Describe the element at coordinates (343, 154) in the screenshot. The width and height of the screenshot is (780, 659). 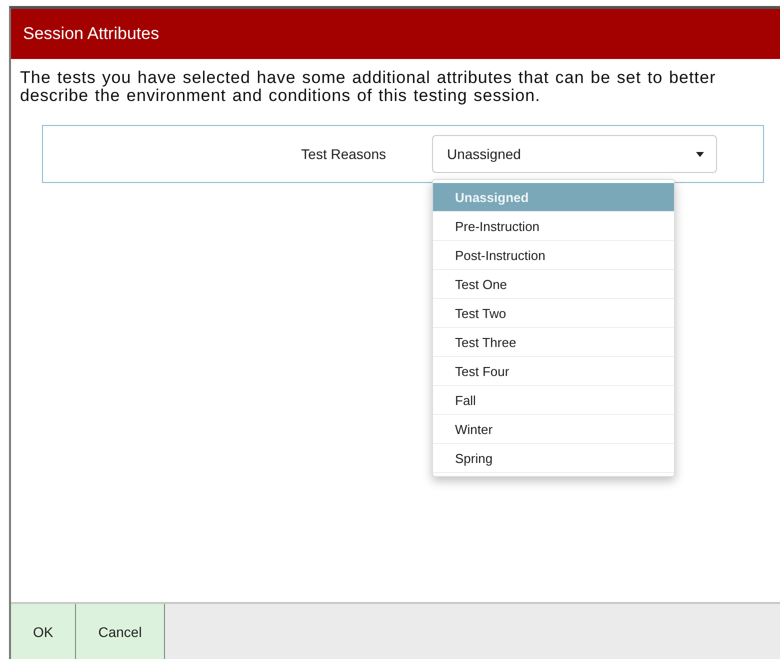
I see `field-label: Test Reasons` at that location.